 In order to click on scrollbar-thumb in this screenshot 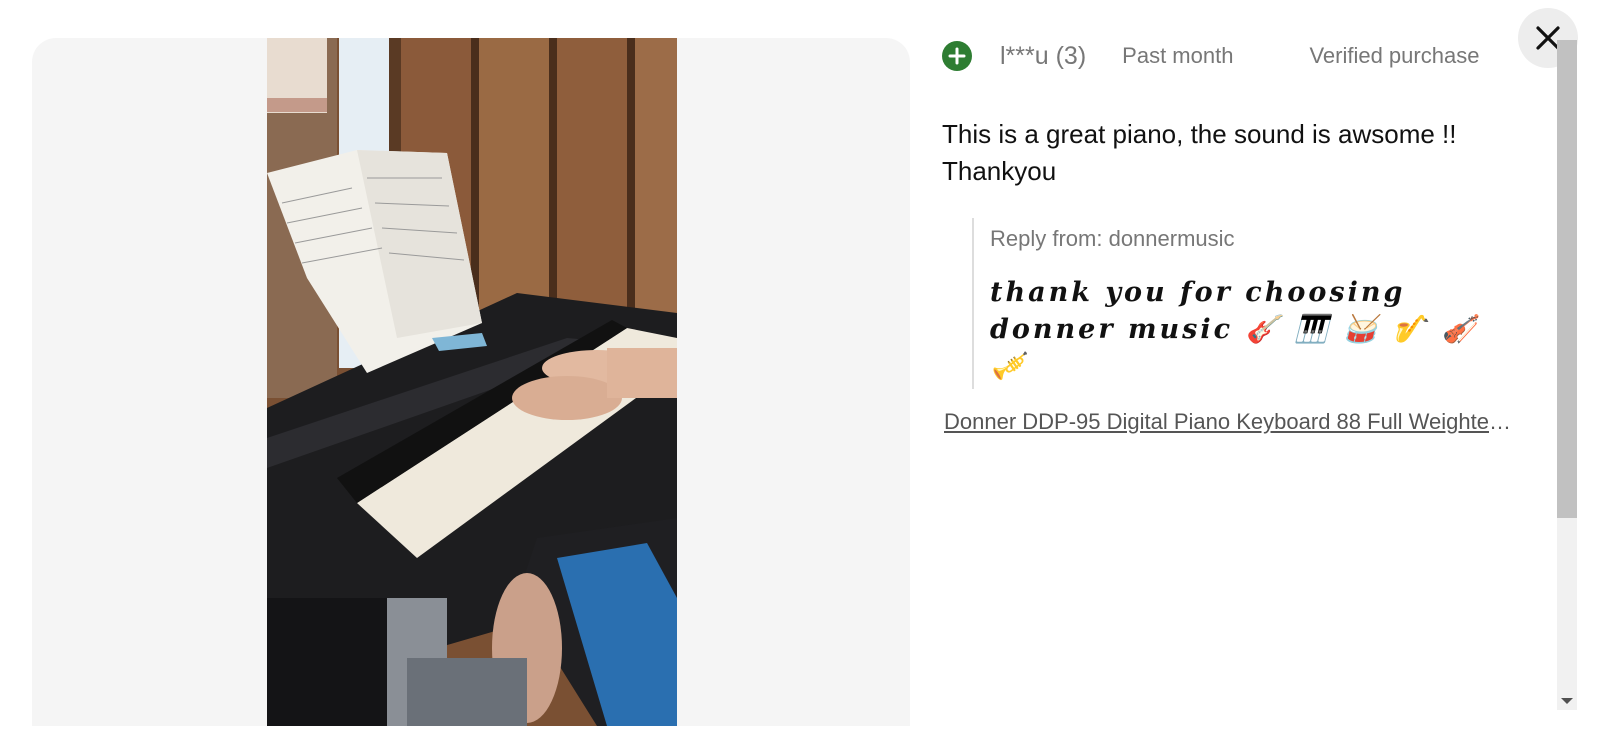, I will do `click(1567, 279)`.